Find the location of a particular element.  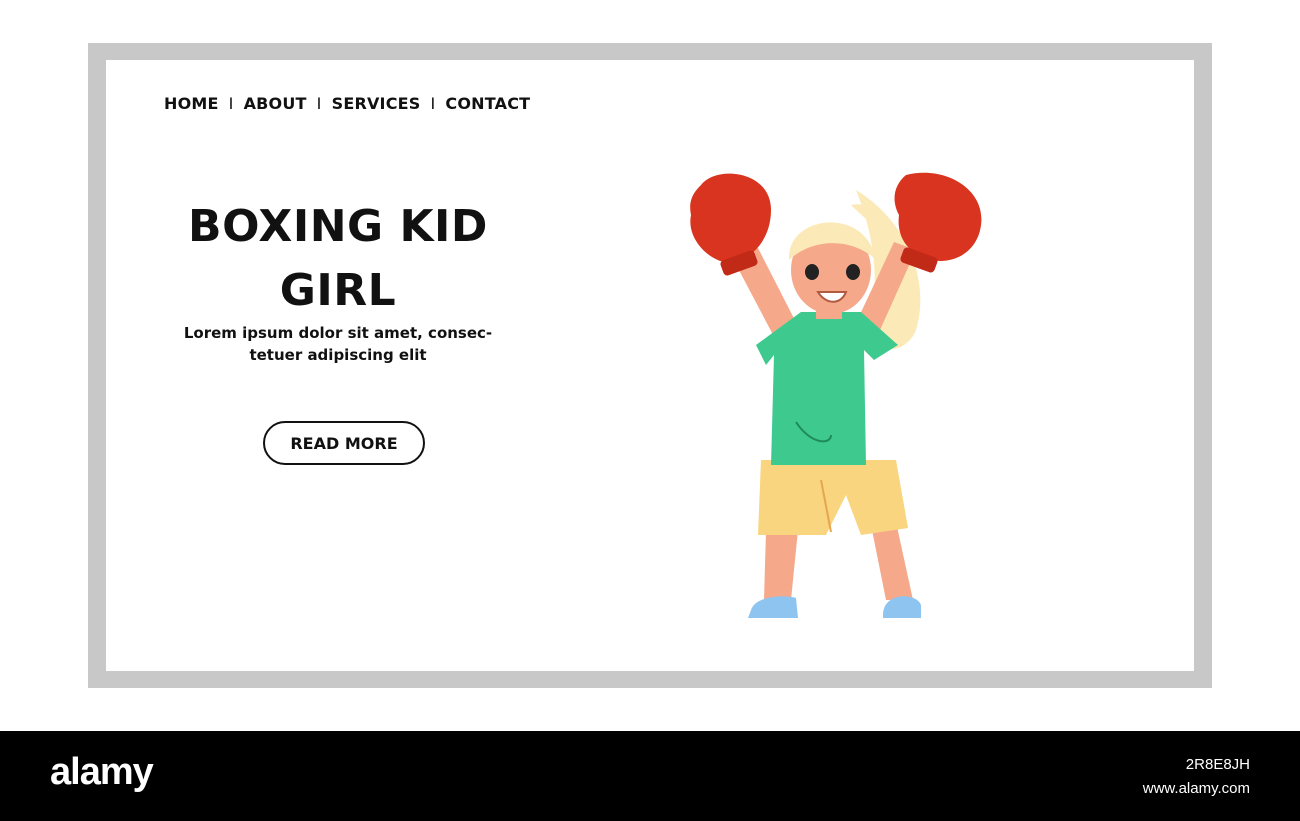

nav-home: HOME is located at coordinates (191, 103).